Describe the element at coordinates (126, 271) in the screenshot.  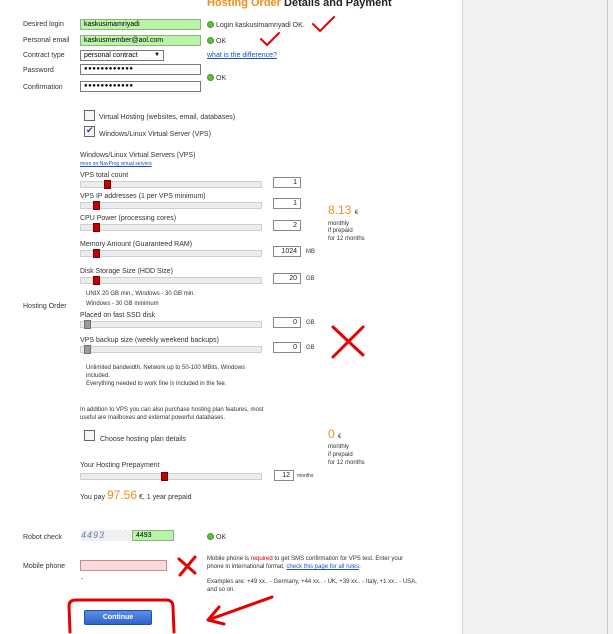
I see `slider-label: Disk Storage Size (HDD Size)` at that location.